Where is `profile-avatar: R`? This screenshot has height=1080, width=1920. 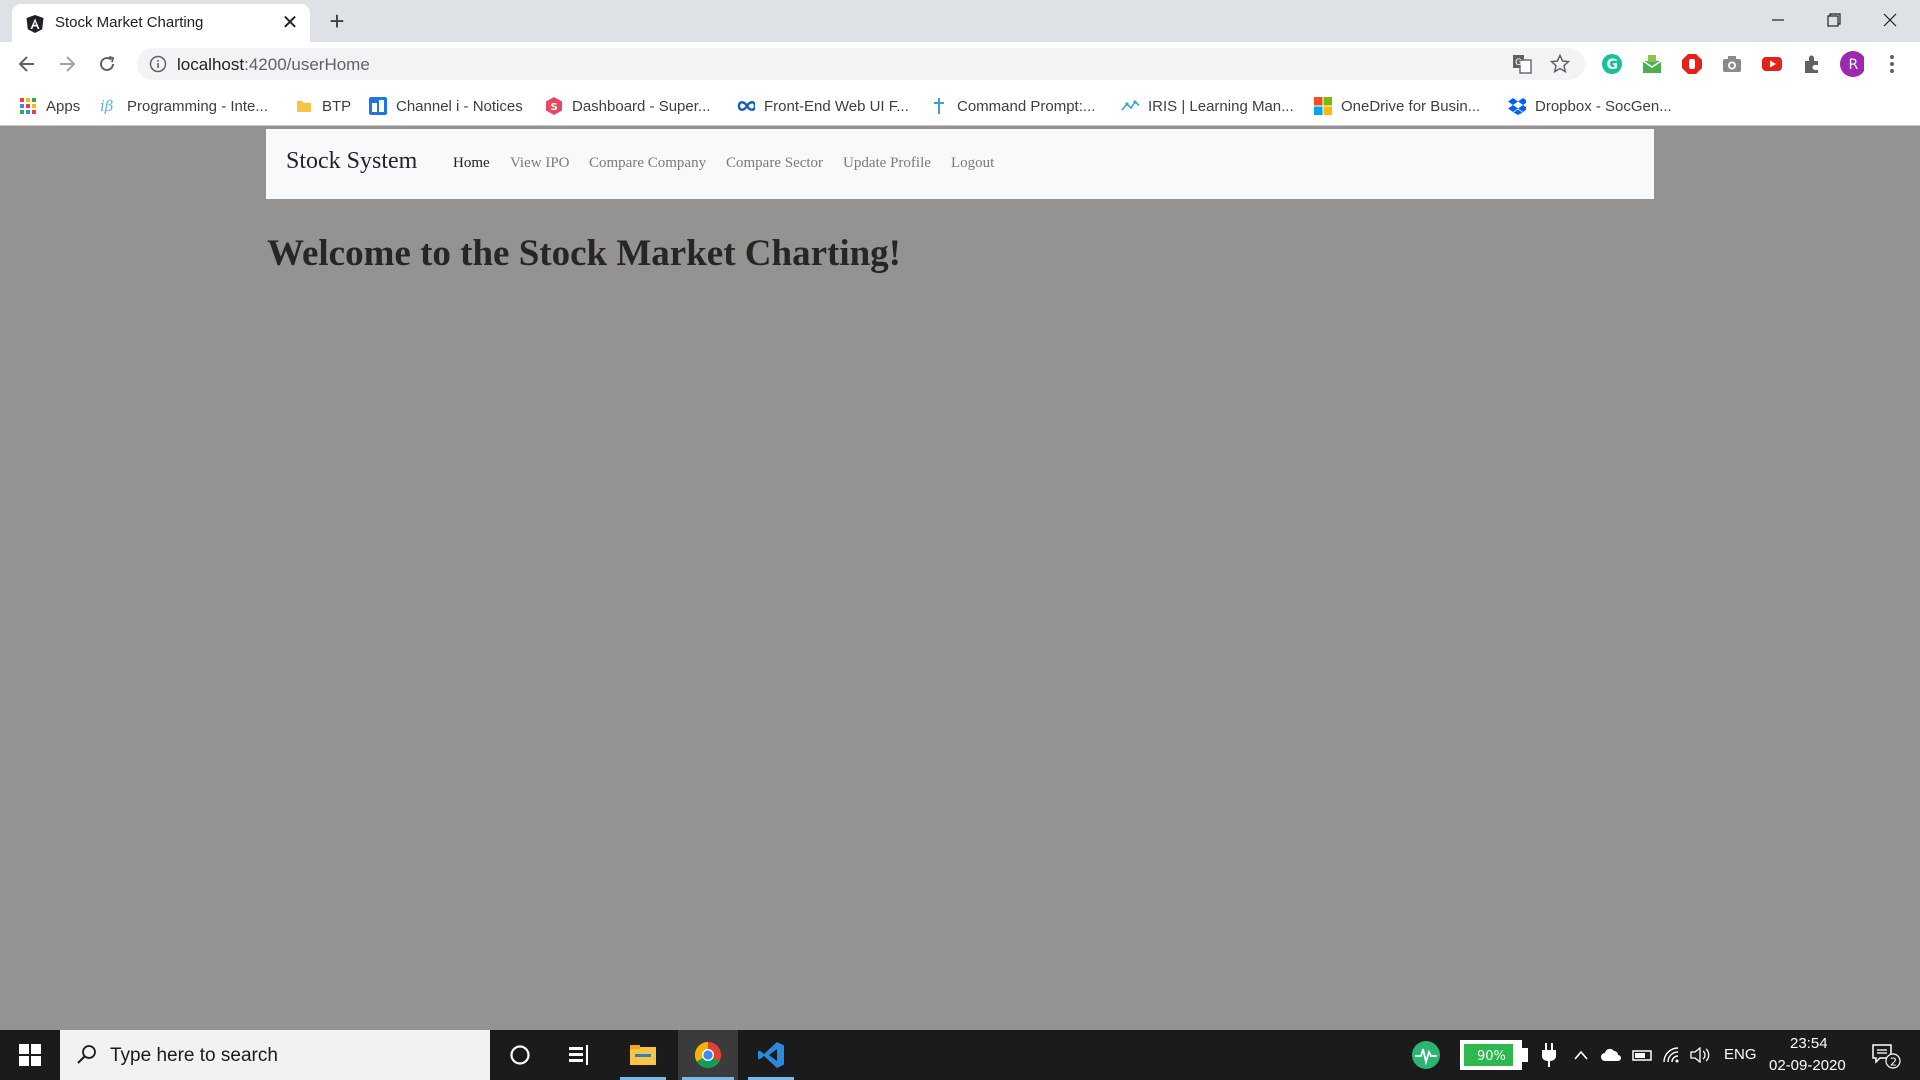 profile-avatar: R is located at coordinates (1852, 64).